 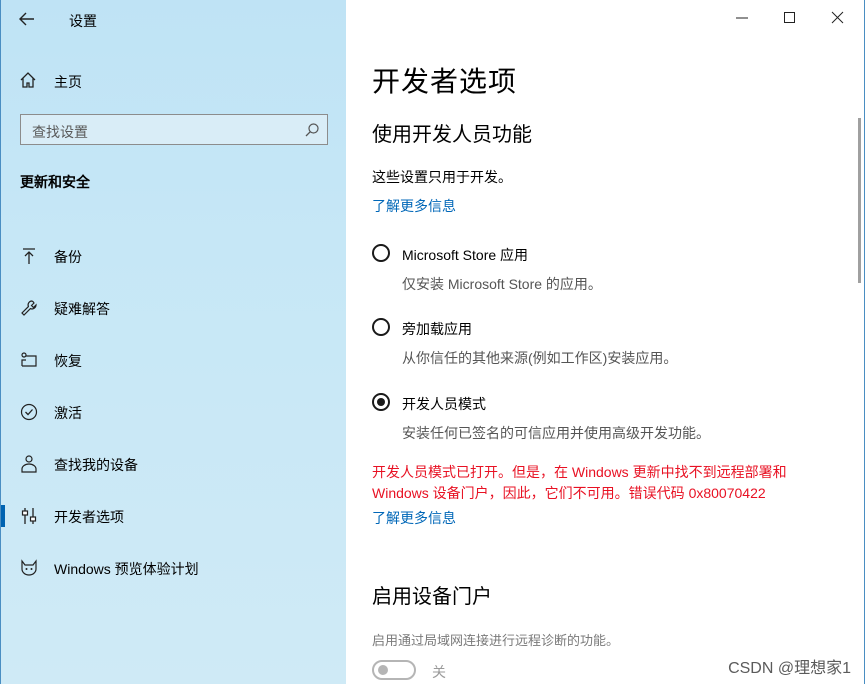 What do you see at coordinates (29, 464) in the screenshot?
I see `person-location-icon` at bounding box center [29, 464].